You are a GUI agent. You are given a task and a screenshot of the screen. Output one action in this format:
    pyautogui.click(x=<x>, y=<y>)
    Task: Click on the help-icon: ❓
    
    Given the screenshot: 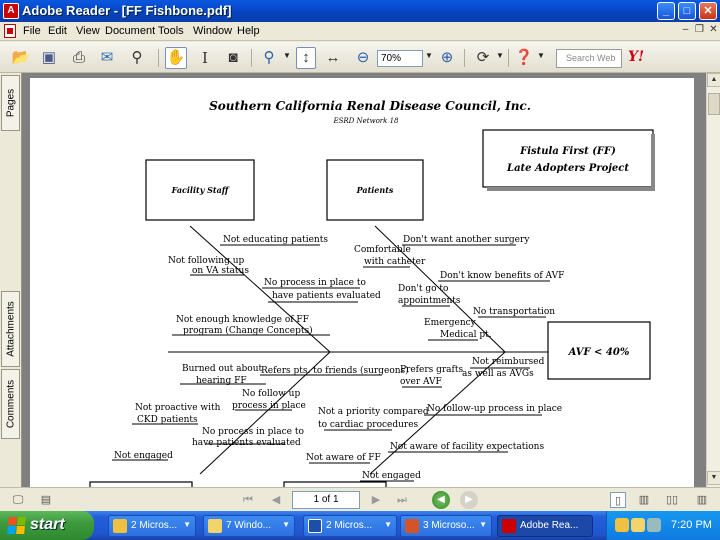 What is the action you would take?
    pyautogui.click(x=524, y=58)
    